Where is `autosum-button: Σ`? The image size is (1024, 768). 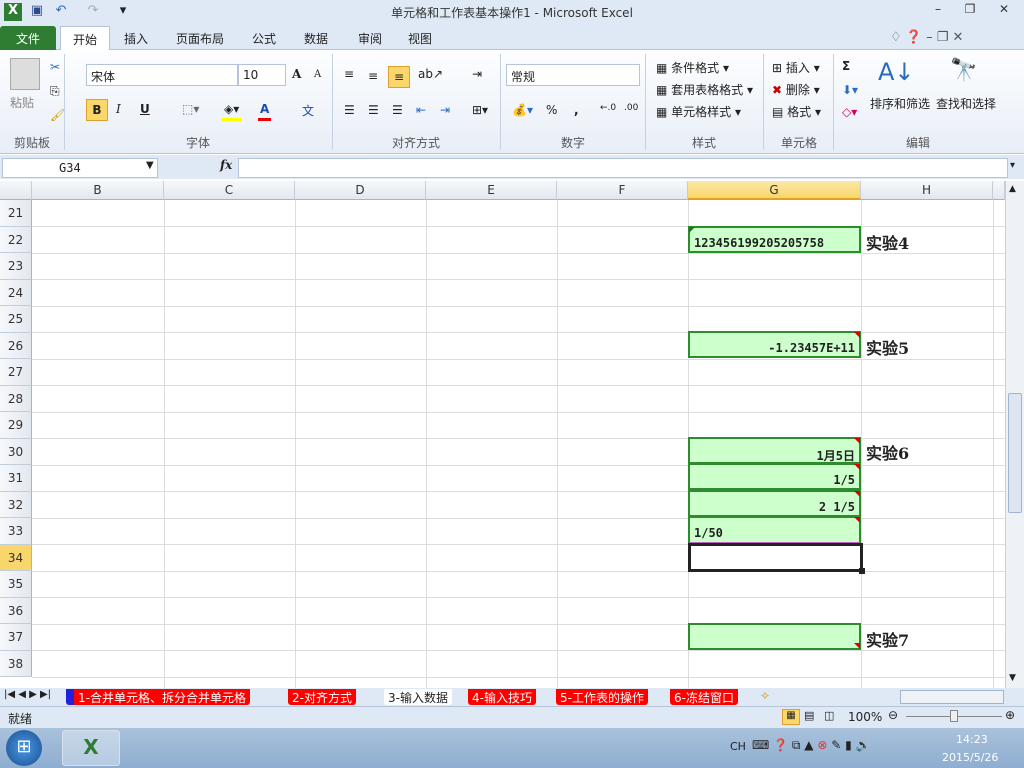
autosum-button: Σ is located at coordinates (846, 67).